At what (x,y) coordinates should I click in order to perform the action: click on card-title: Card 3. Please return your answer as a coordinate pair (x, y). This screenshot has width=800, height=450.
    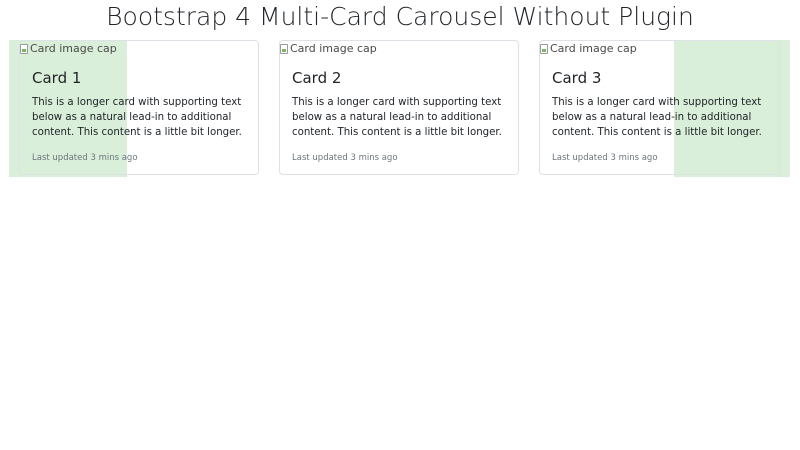
    Looking at the image, I should click on (577, 78).